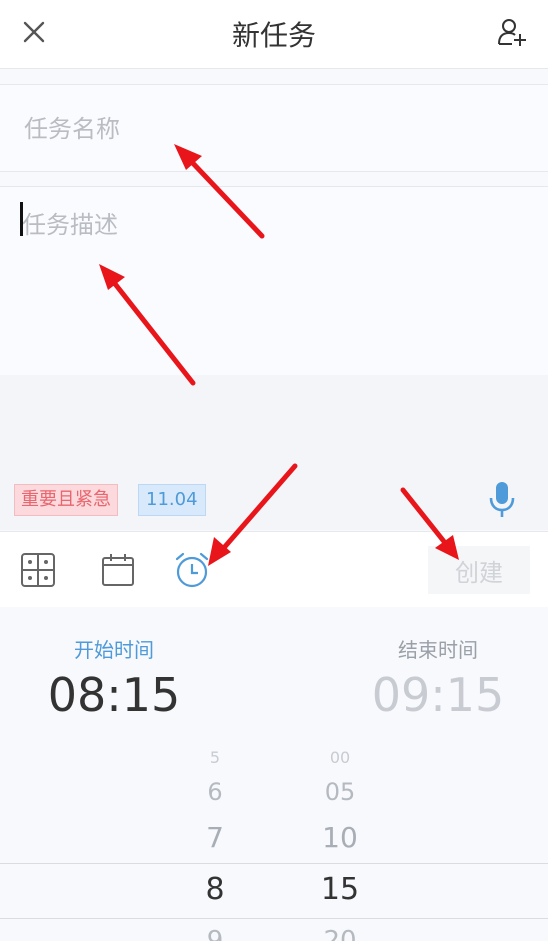 The image size is (548, 941). I want to click on task-name-row, so click(274, 128).